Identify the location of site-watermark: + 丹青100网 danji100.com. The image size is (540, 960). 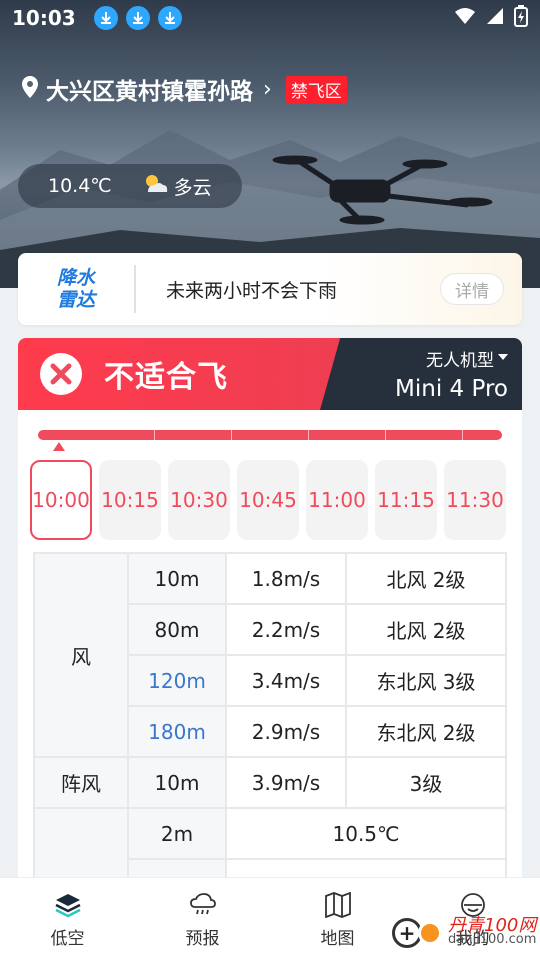
(464, 931).